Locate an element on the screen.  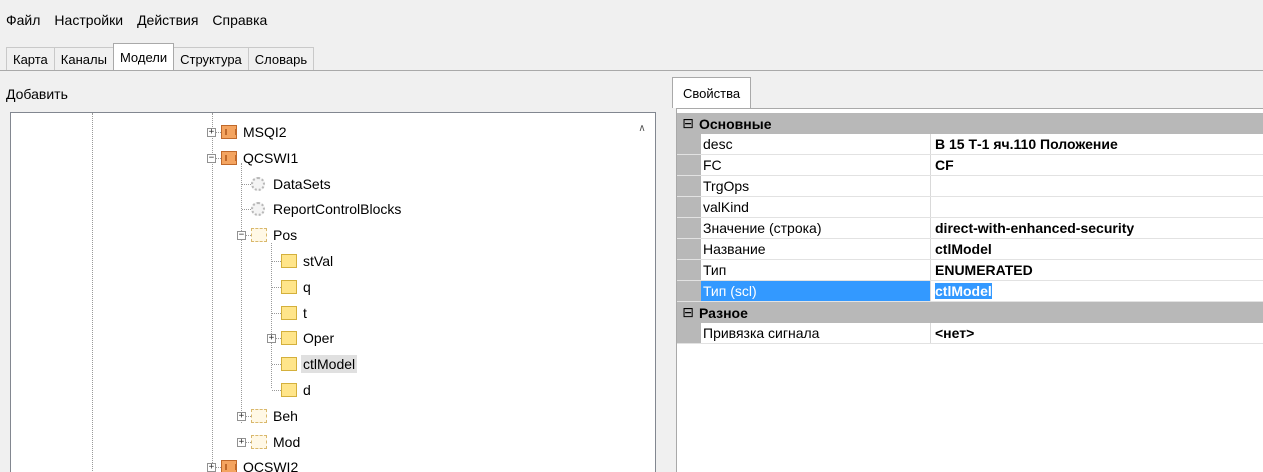
menu-actions: Действия is located at coordinates (168, 20).